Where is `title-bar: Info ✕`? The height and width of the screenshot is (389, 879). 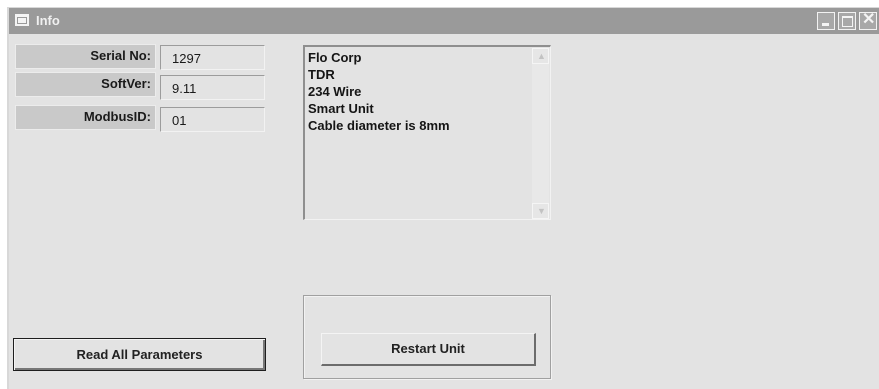
title-bar: Info ✕ is located at coordinates (444, 21).